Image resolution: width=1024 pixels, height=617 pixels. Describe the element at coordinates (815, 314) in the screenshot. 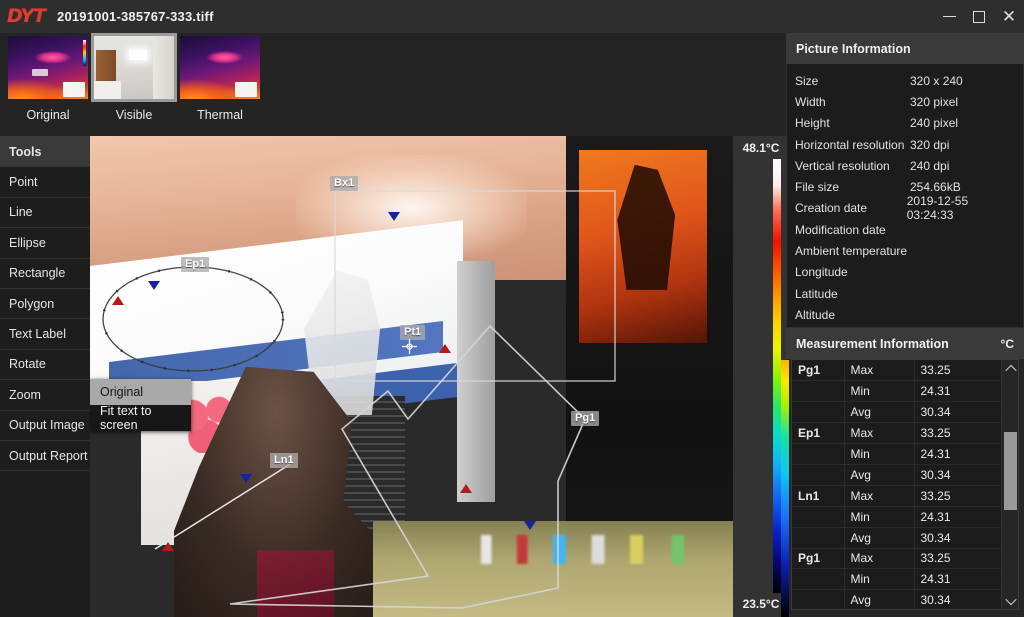

I see `info-key: Altitude` at that location.